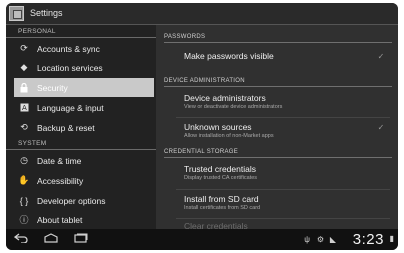 The height and width of the screenshot is (253, 404). I want to click on setting-title: Device administrators, so click(225, 98).